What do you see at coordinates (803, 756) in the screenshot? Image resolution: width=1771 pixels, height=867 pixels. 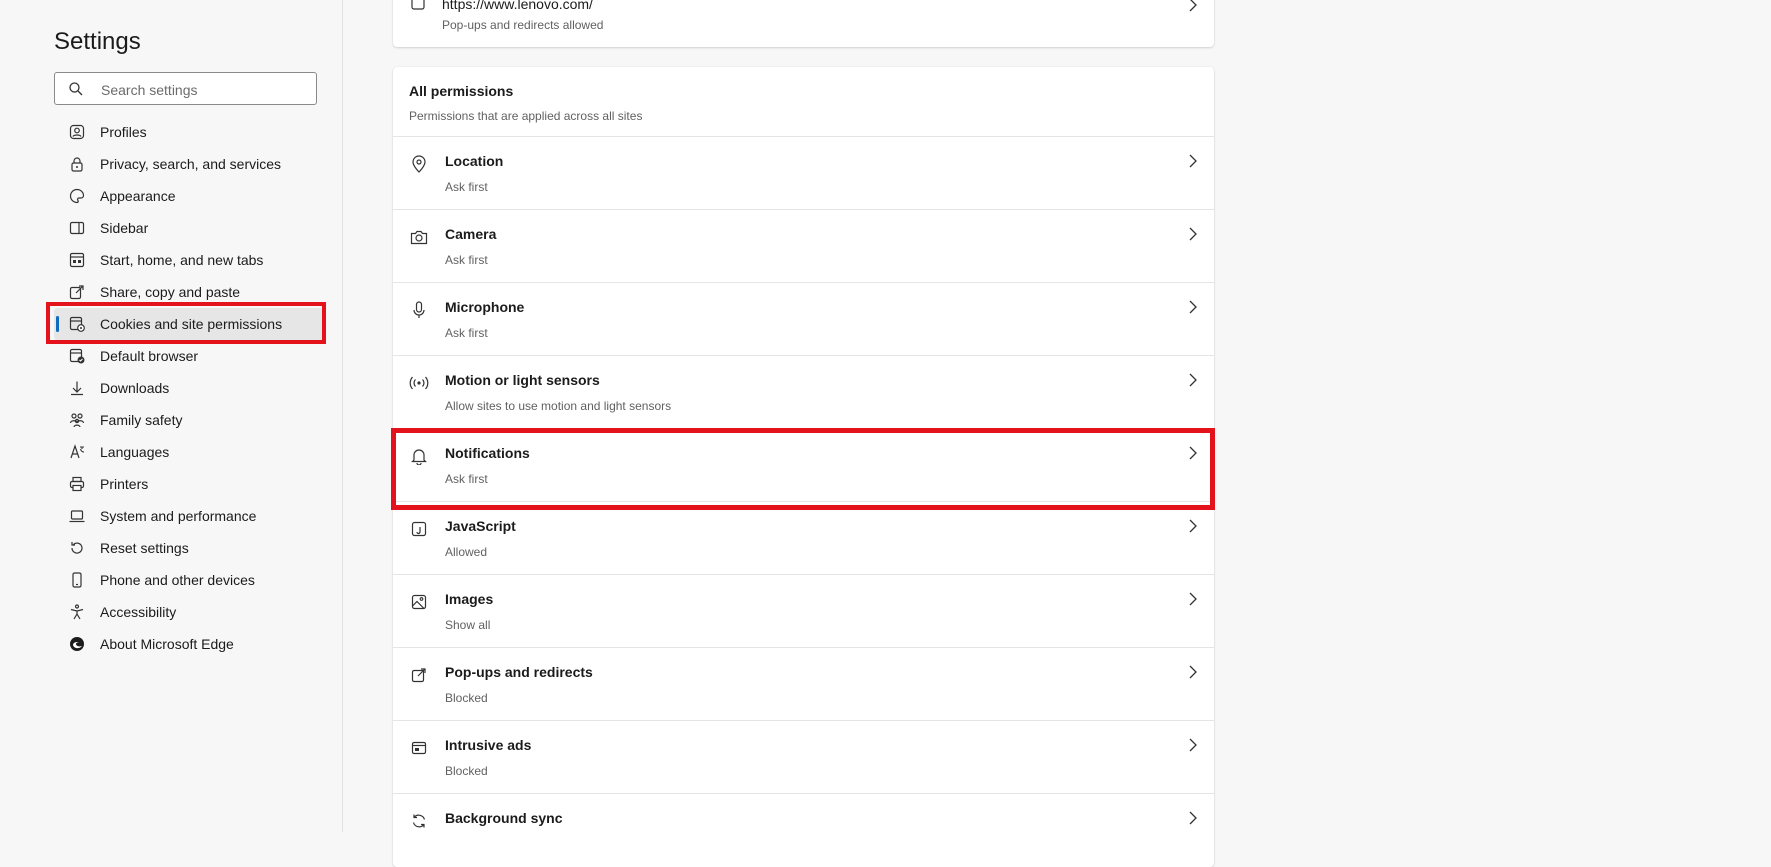 I see `permission-row-intrusive-ads: Intrusive ads Blocked` at bounding box center [803, 756].